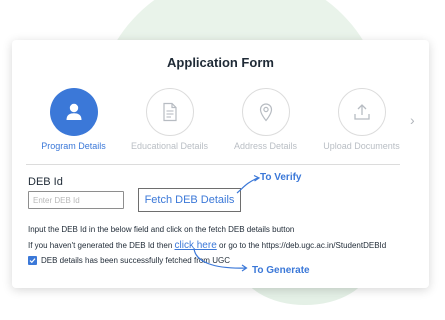 The height and width of the screenshot is (320, 445). I want to click on checkmark-icon, so click(32, 261).